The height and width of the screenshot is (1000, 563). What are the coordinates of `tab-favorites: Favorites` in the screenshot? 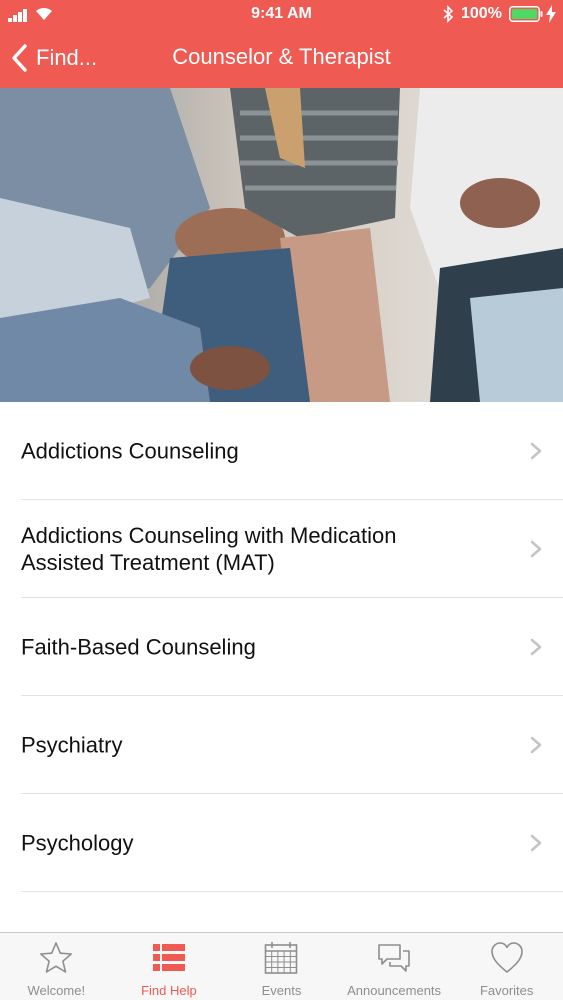 It's located at (506, 966).